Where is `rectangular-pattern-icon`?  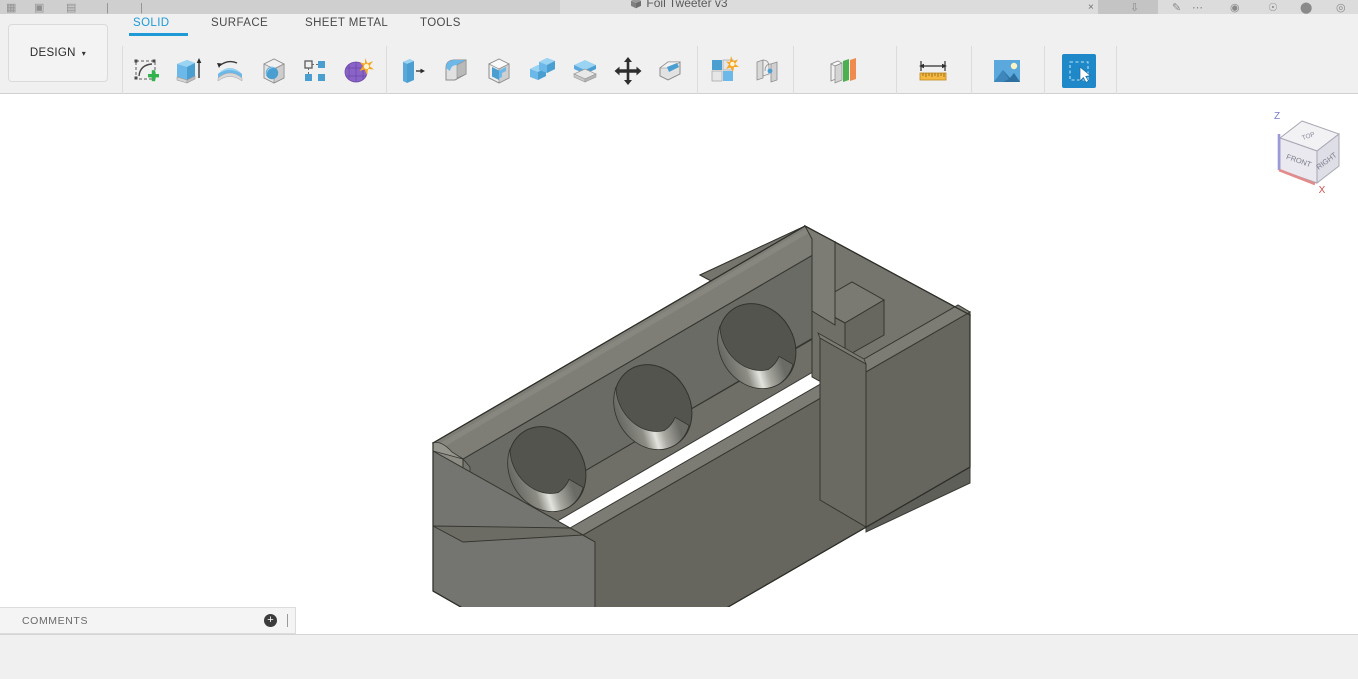
rectangular-pattern-icon is located at coordinates (315, 71).